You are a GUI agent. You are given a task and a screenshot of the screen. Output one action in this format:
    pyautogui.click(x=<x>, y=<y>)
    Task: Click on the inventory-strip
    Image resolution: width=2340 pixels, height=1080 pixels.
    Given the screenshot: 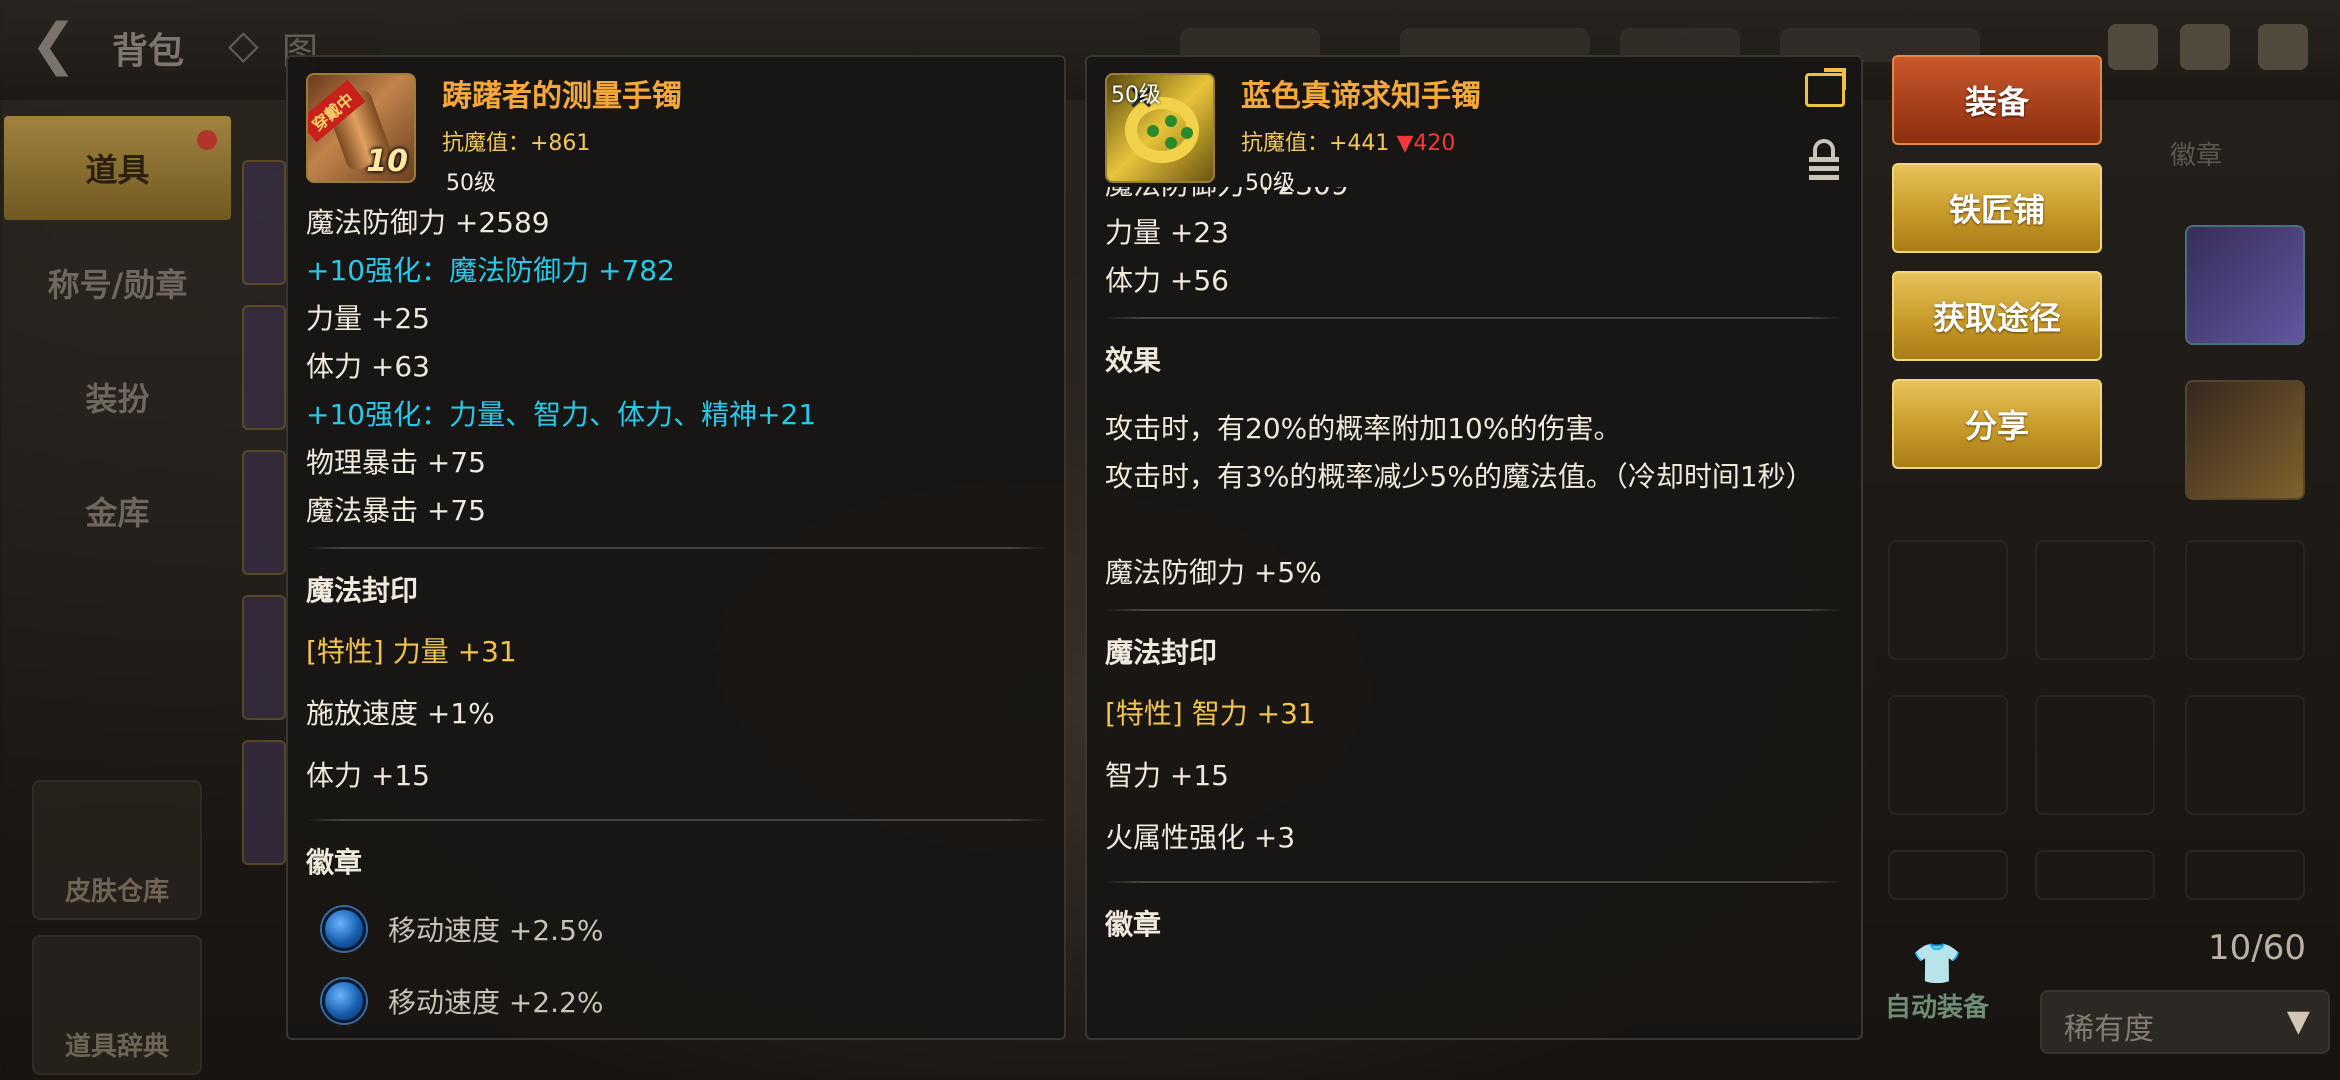 What is the action you would take?
    pyautogui.click(x=267, y=522)
    